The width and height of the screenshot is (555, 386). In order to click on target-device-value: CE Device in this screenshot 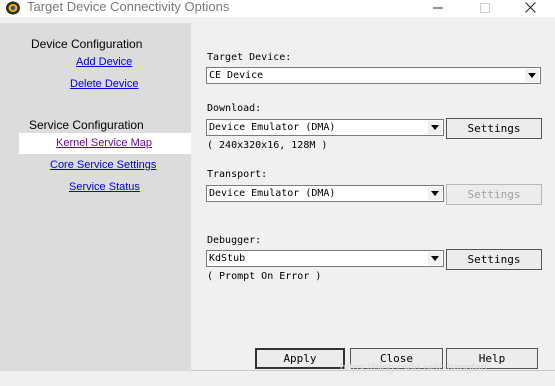, I will do `click(236, 75)`.